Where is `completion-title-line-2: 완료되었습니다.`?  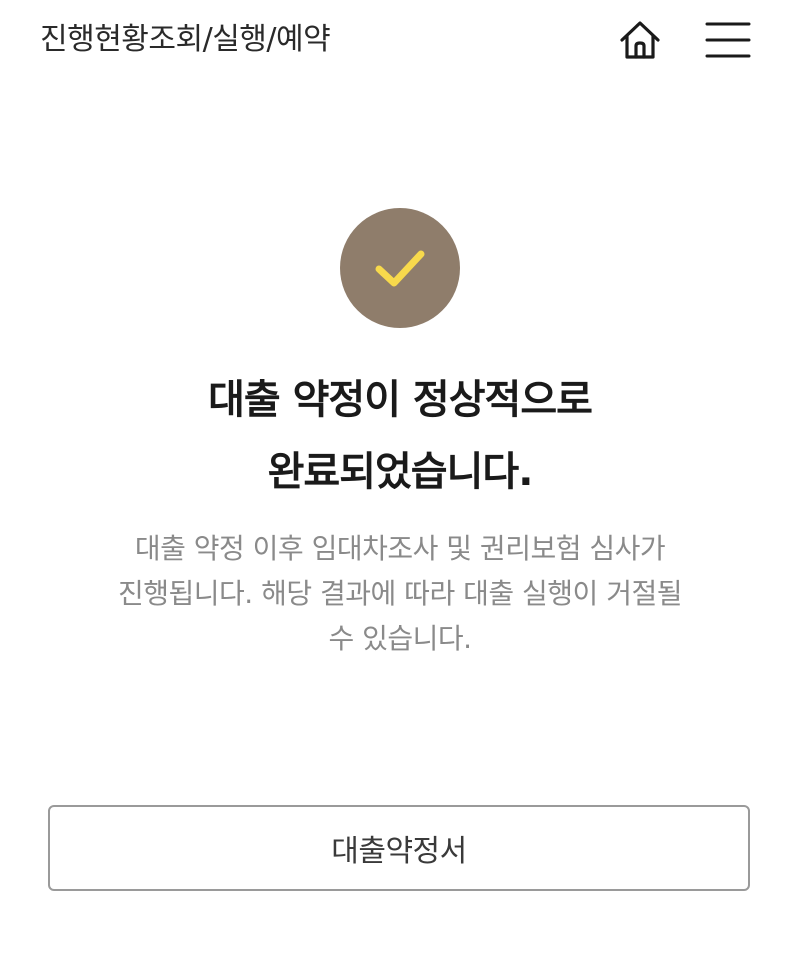
completion-title-line-2: 완료되었습니다. is located at coordinates (400, 472).